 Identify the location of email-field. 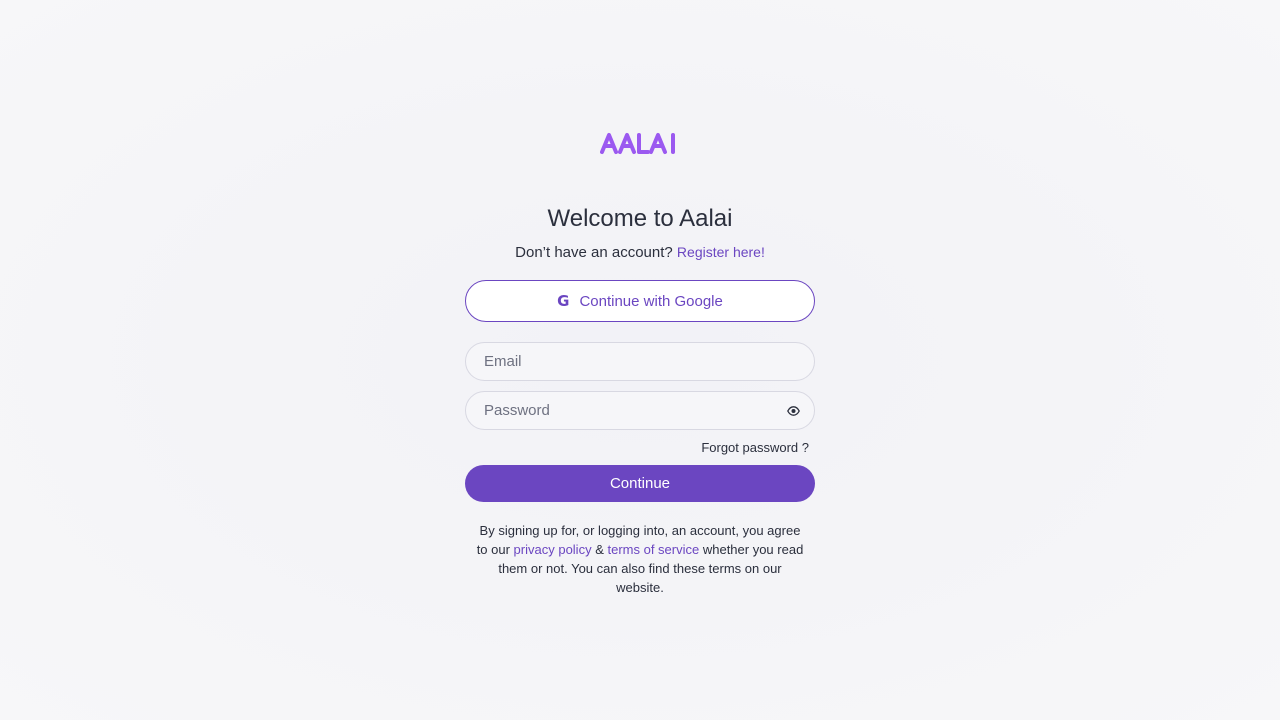
(642, 361).